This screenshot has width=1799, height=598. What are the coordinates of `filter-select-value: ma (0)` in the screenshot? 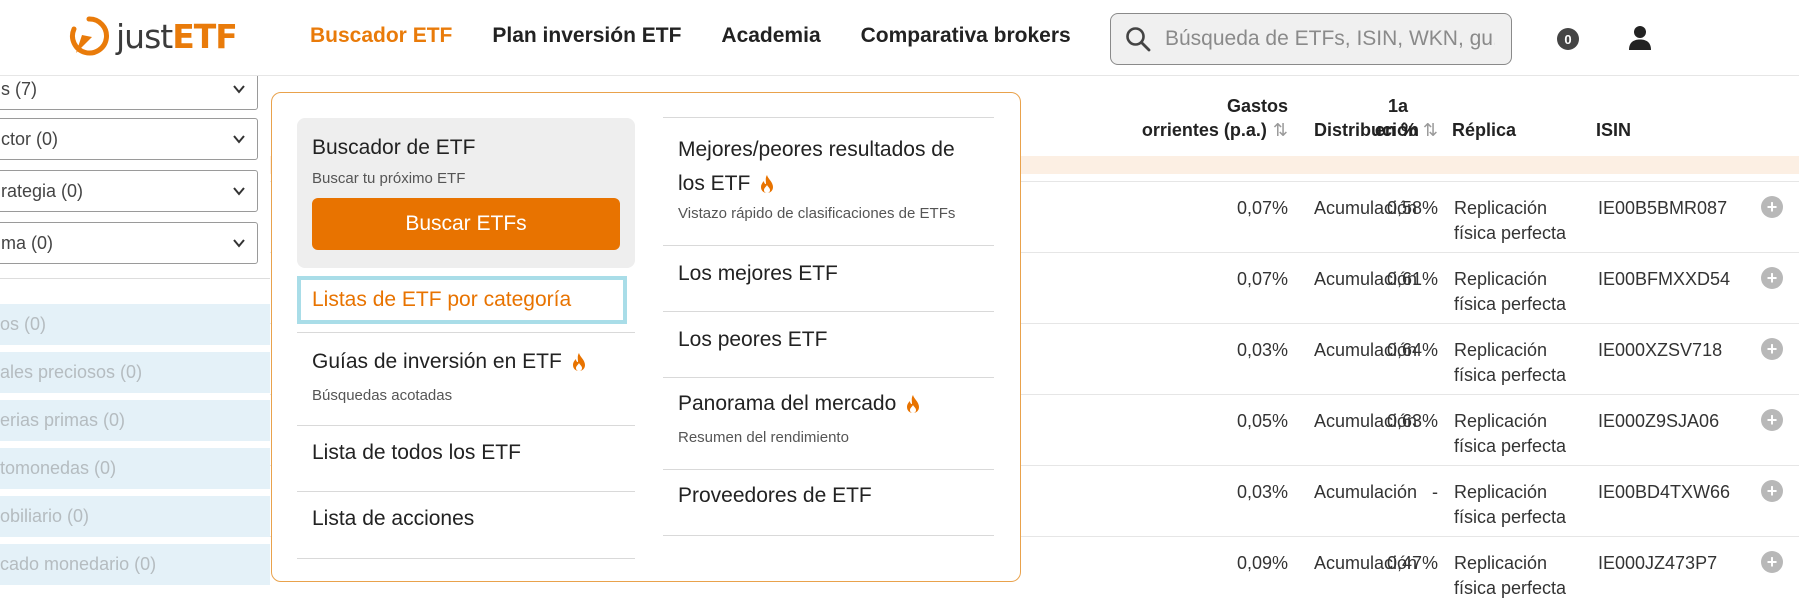 It's located at (27, 242).